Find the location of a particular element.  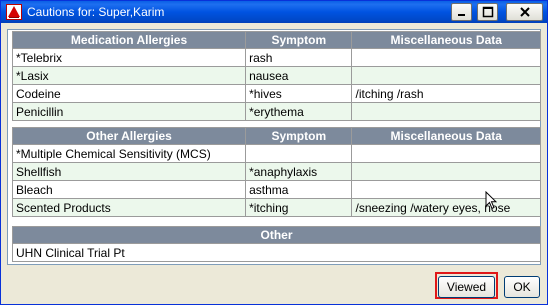

other-cell: UHN Clinical Trial Pt is located at coordinates (276, 252).